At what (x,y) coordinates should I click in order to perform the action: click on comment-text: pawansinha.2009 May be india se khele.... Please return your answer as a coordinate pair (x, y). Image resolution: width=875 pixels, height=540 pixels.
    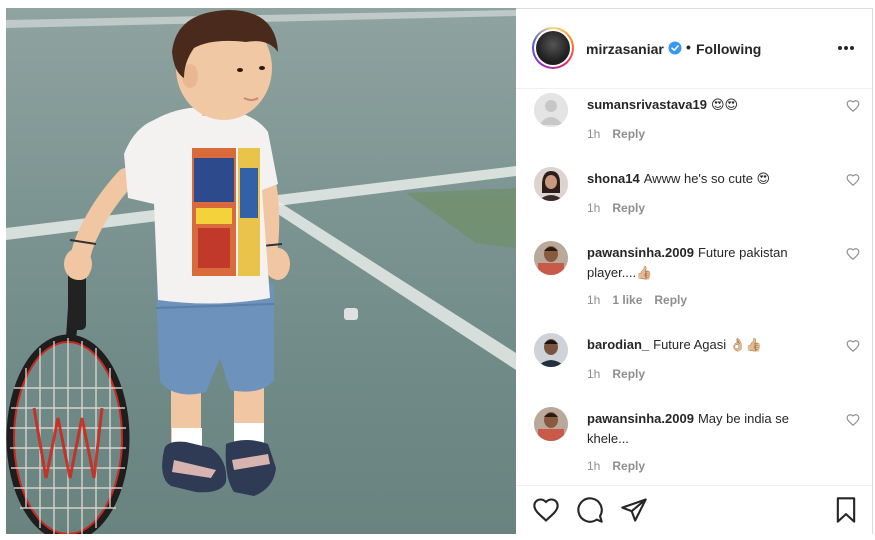
    Looking at the image, I should click on (707, 429).